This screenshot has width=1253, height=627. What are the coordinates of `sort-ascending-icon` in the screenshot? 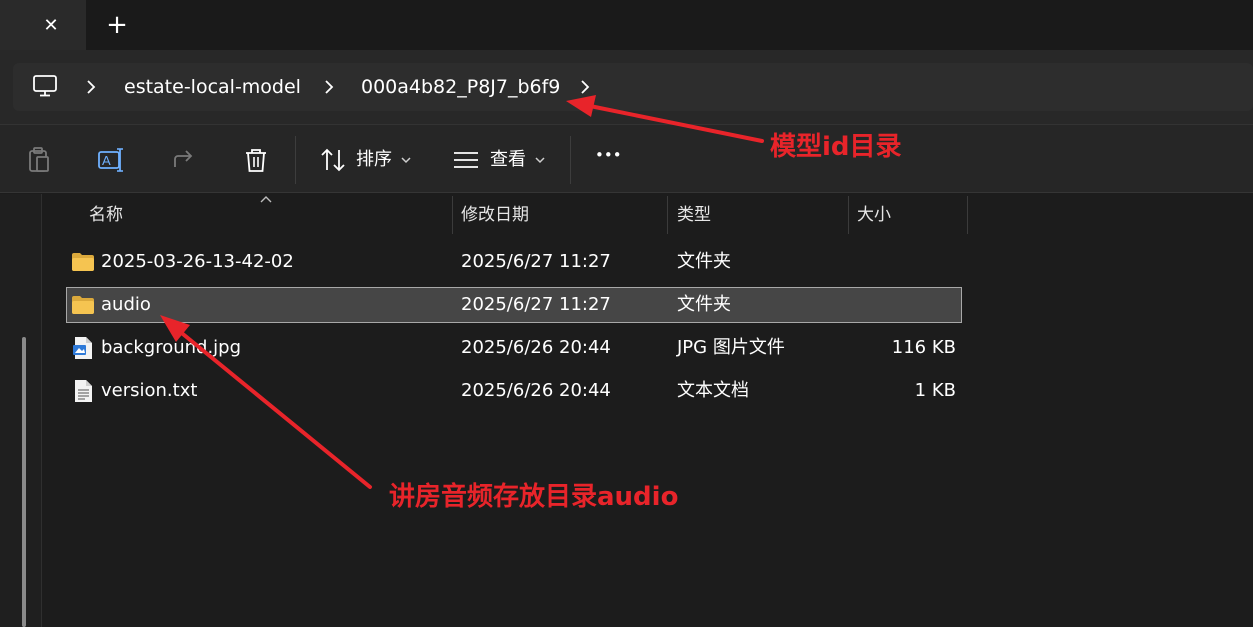 It's located at (266, 199).